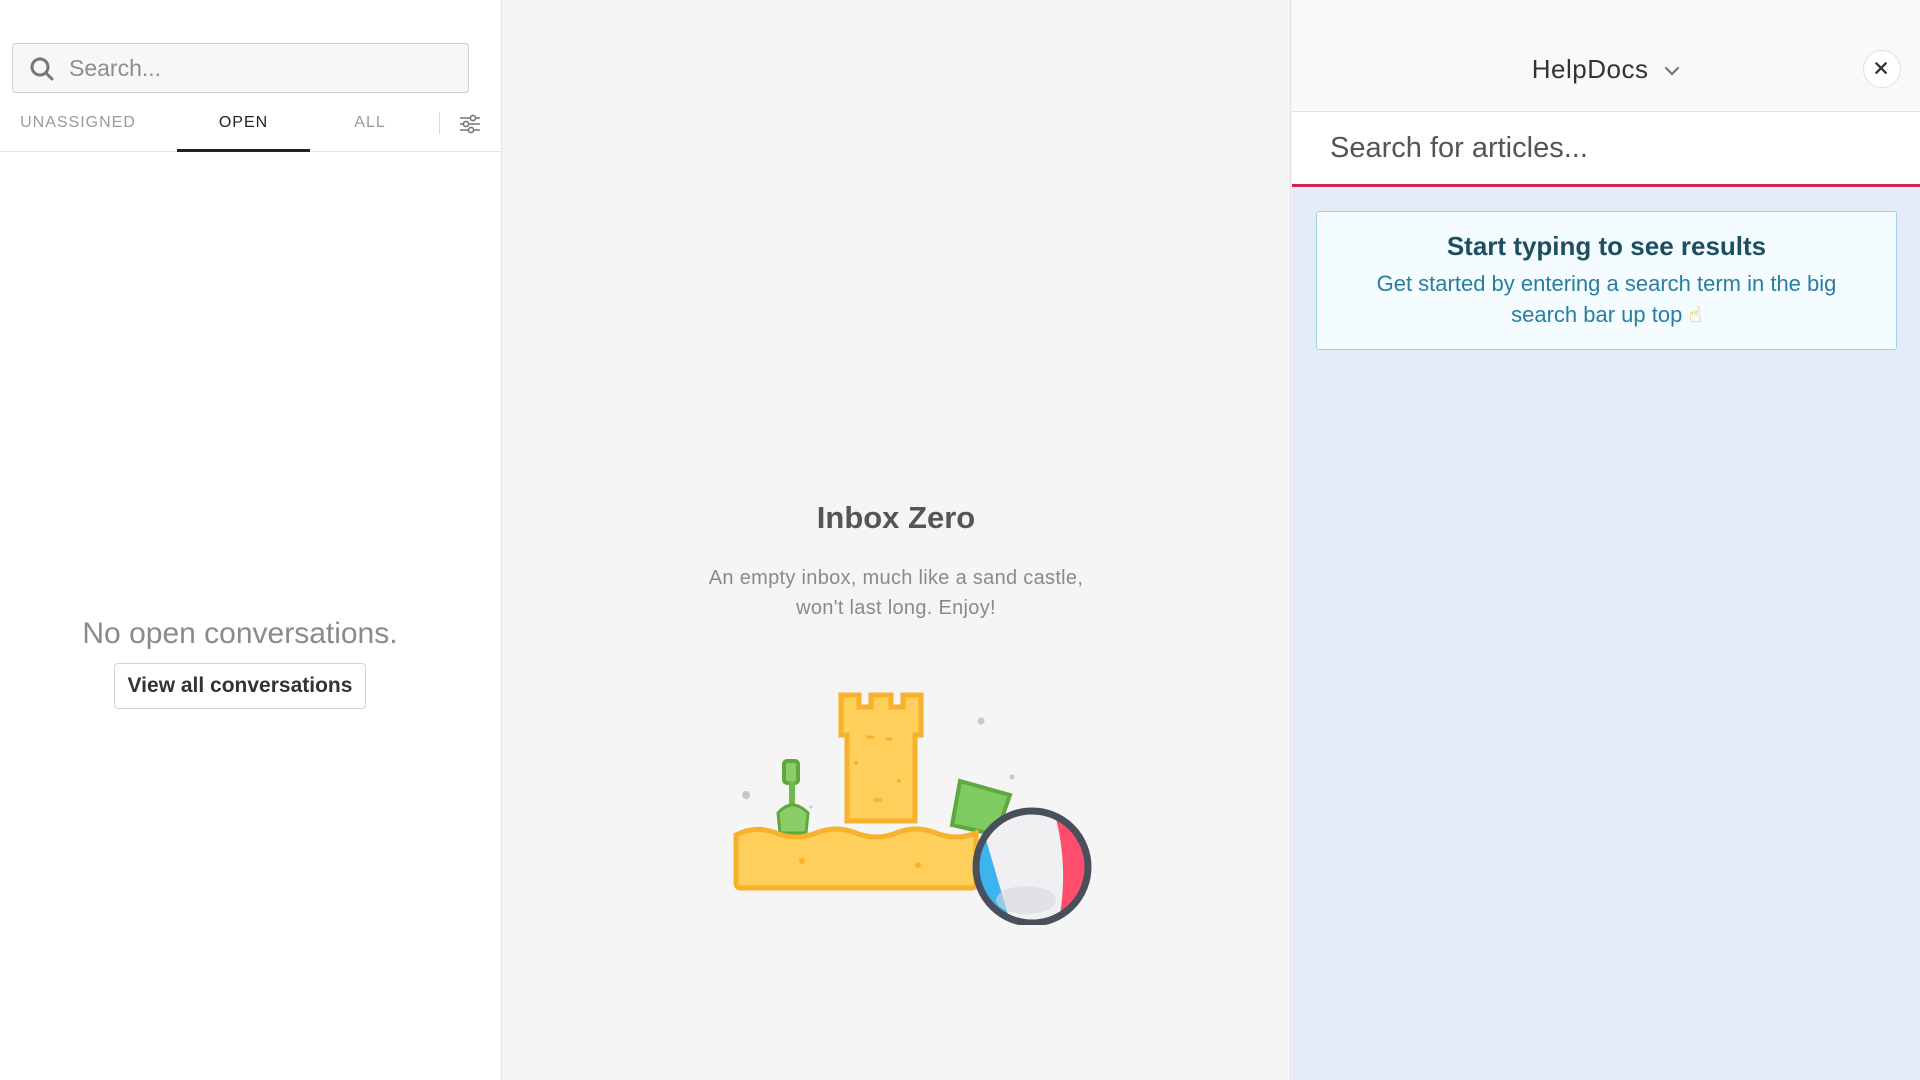  Describe the element at coordinates (264, 68) in the screenshot. I see `conversation-search-input` at that location.